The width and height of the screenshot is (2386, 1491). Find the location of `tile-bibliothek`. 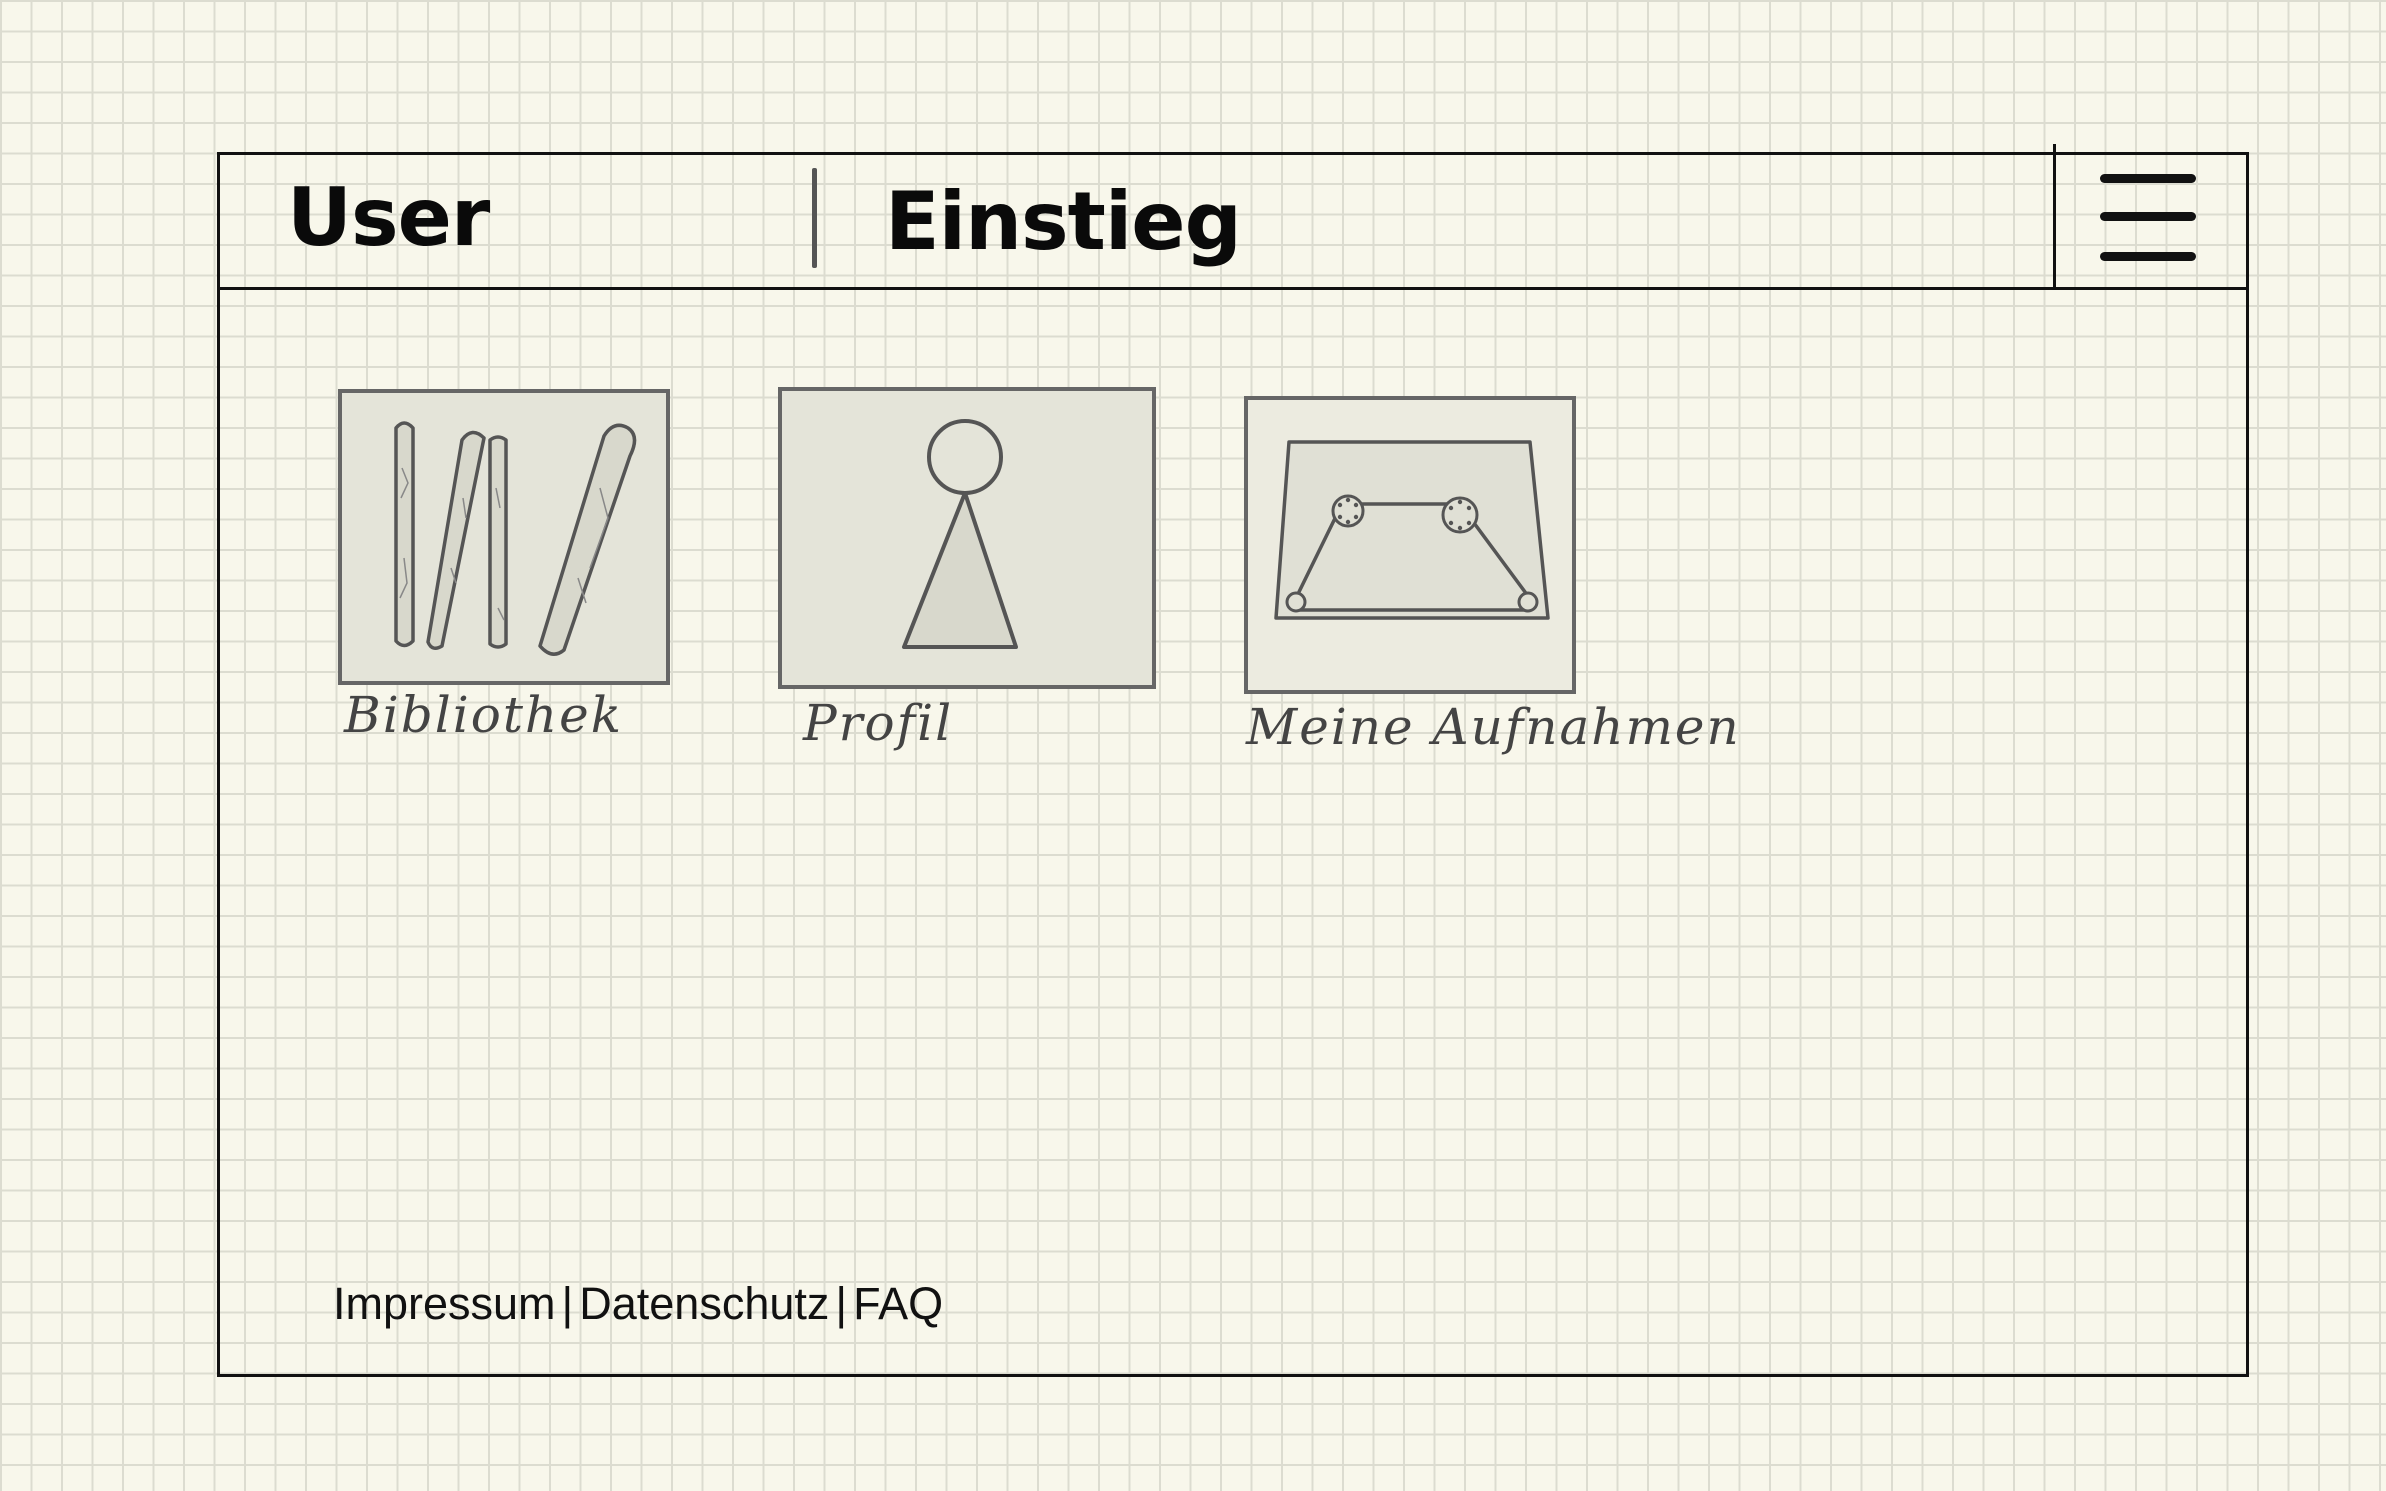

tile-bibliothek is located at coordinates (506, 538).